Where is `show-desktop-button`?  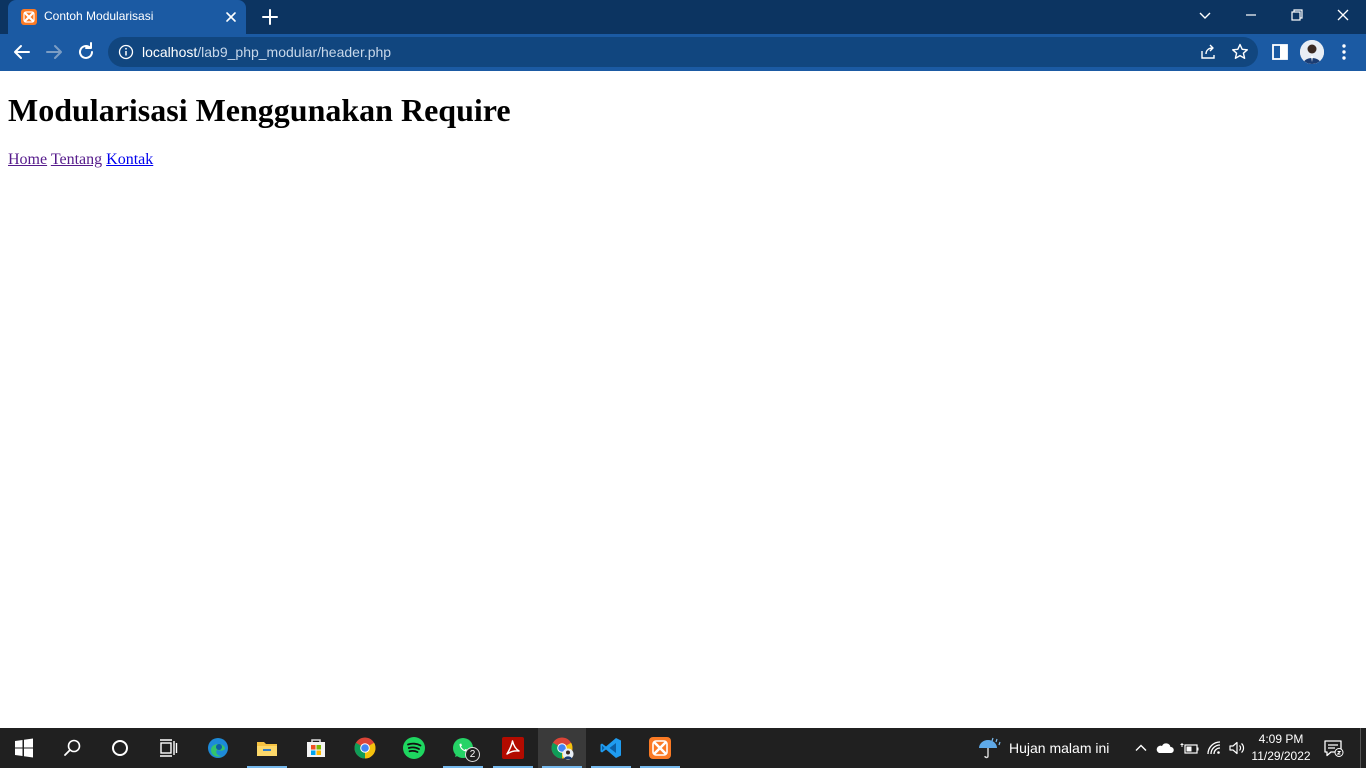
show-desktop-button is located at coordinates (1360, 748).